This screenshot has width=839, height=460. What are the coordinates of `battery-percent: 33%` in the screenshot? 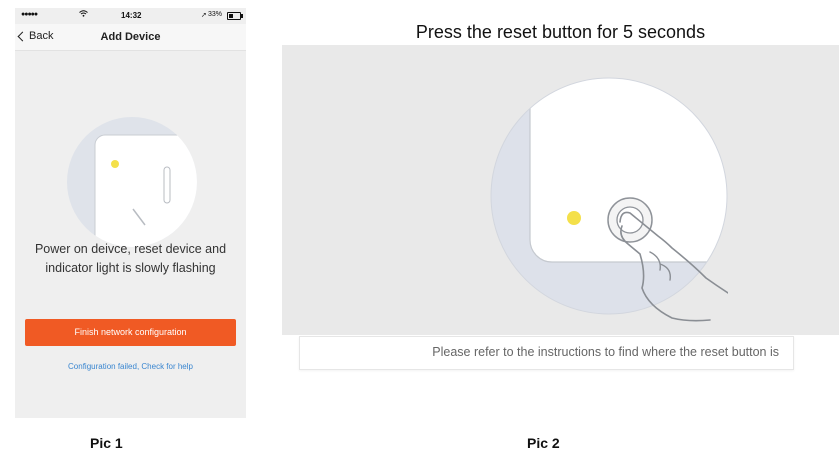 It's located at (215, 14).